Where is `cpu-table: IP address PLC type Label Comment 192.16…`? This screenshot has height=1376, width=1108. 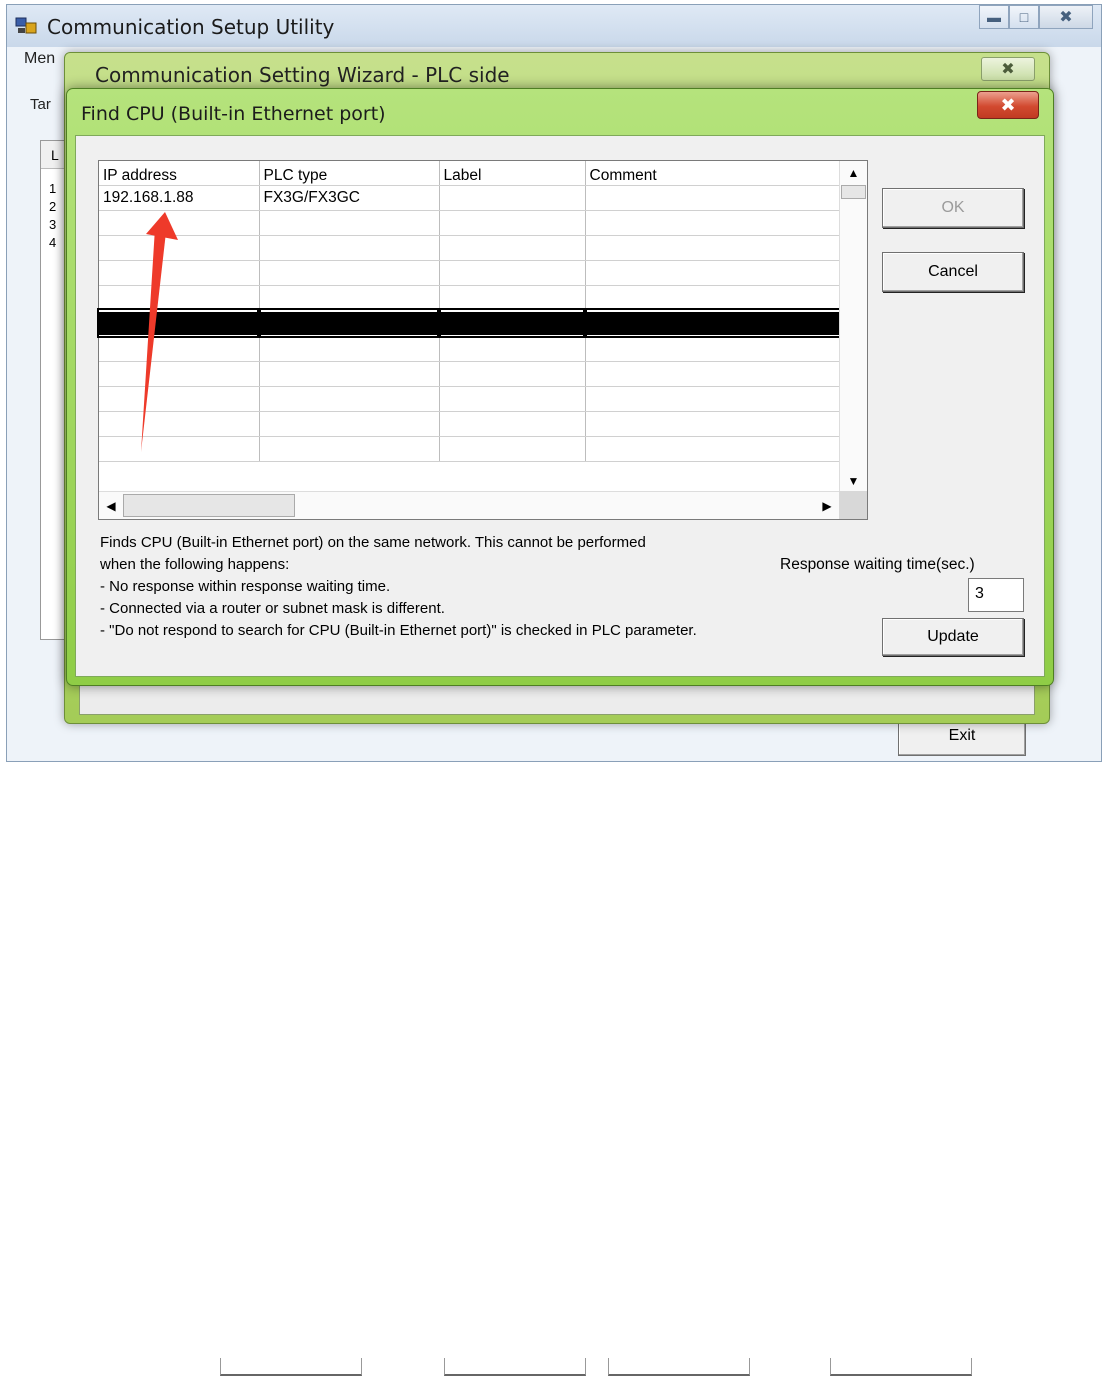
cpu-table: IP address PLC type Label Comment 192.16… is located at coordinates (469, 311).